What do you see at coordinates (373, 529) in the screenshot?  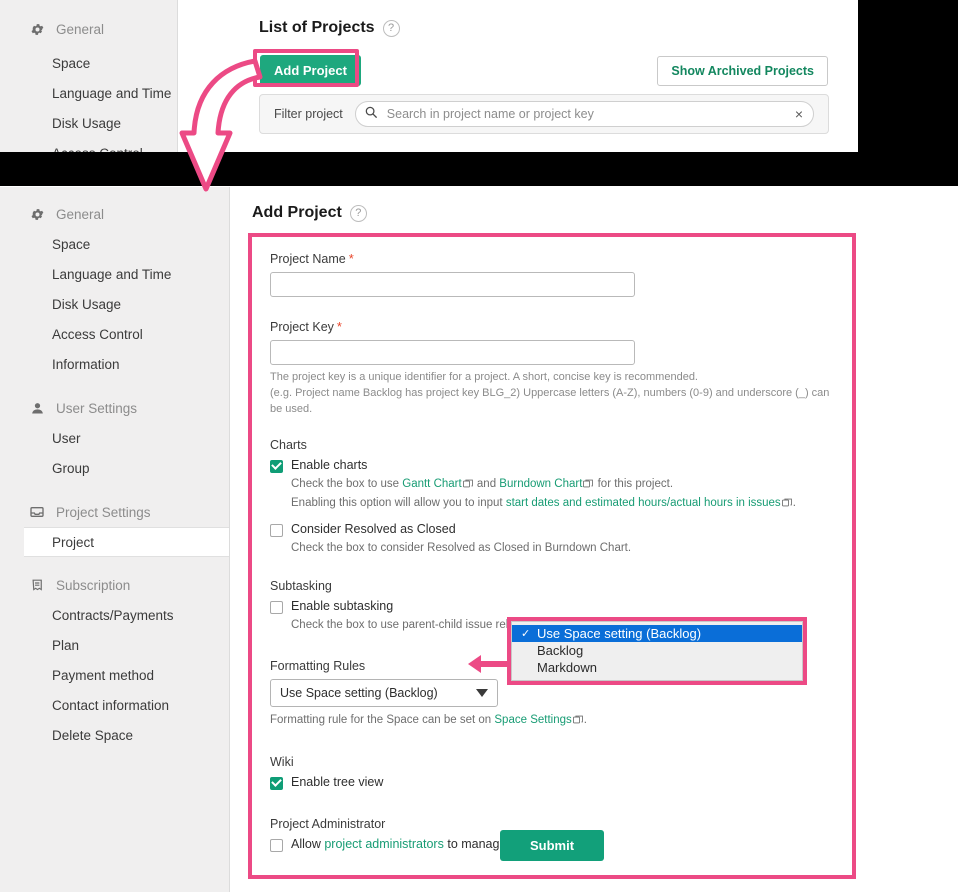 I see `consider-resolved-label: Consider Resolved as Closed` at bounding box center [373, 529].